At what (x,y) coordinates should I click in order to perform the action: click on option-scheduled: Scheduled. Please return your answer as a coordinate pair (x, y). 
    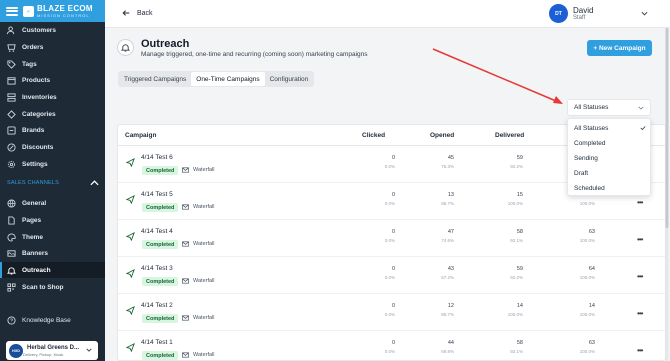
    Looking at the image, I should click on (589, 188).